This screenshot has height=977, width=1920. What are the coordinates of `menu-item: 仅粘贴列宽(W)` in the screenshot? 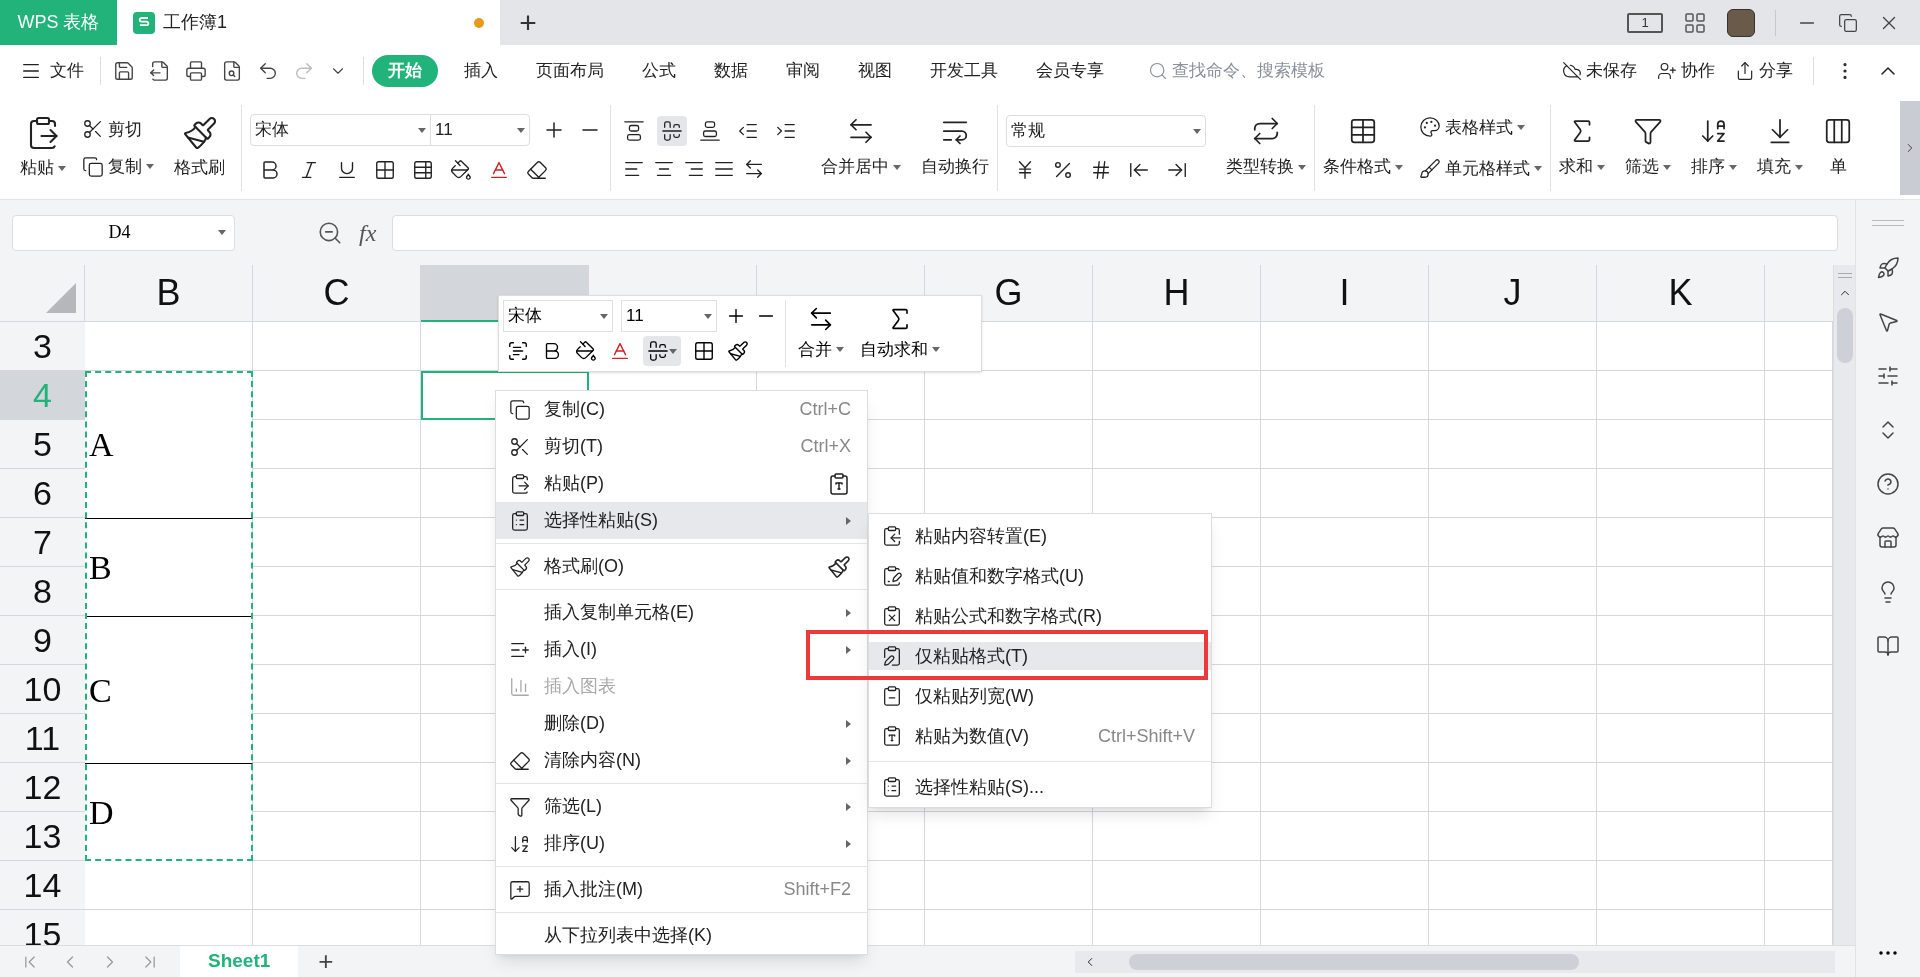 It's located at (1040, 696).